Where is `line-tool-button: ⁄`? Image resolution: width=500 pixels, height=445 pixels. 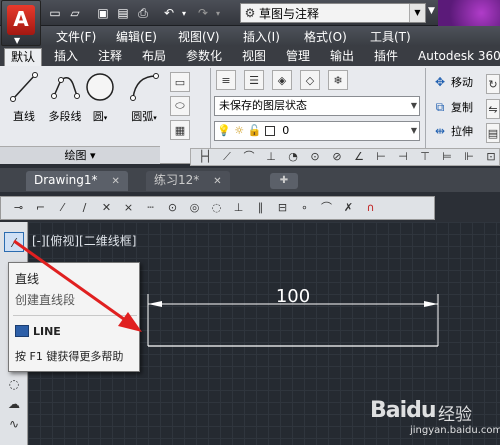 line-tool-button: ⁄ is located at coordinates (14, 242).